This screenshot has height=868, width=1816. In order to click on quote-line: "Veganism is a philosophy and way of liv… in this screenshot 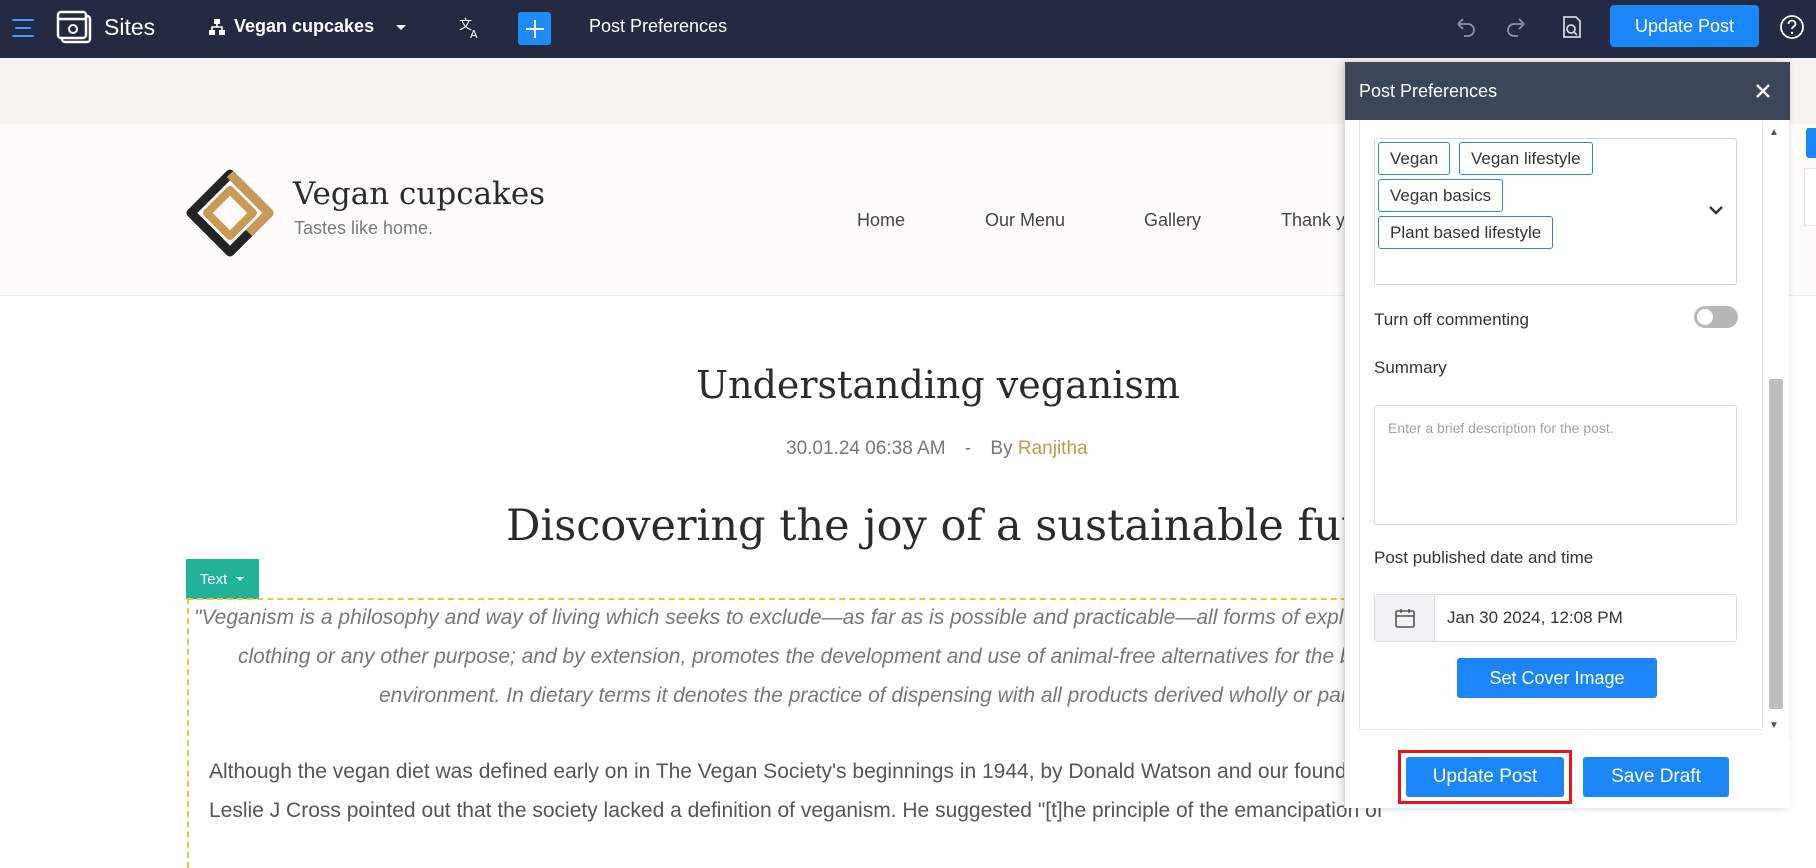, I will do `click(797, 617)`.